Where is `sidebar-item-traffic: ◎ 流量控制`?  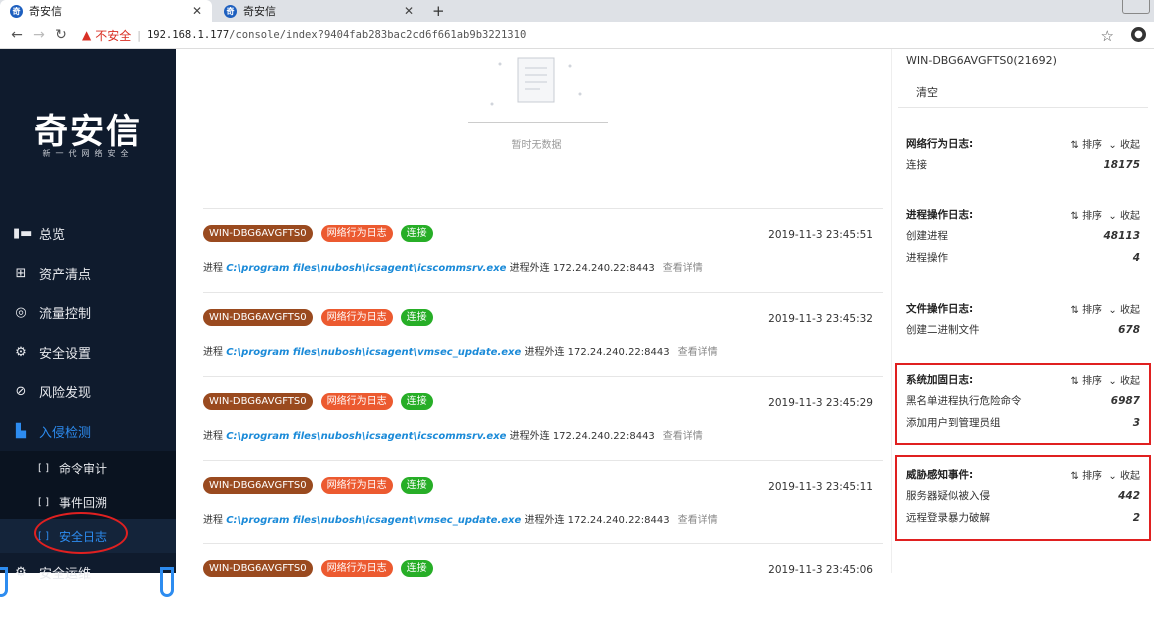
sidebar-item-traffic: ◎ 流量控制 is located at coordinates (88, 313).